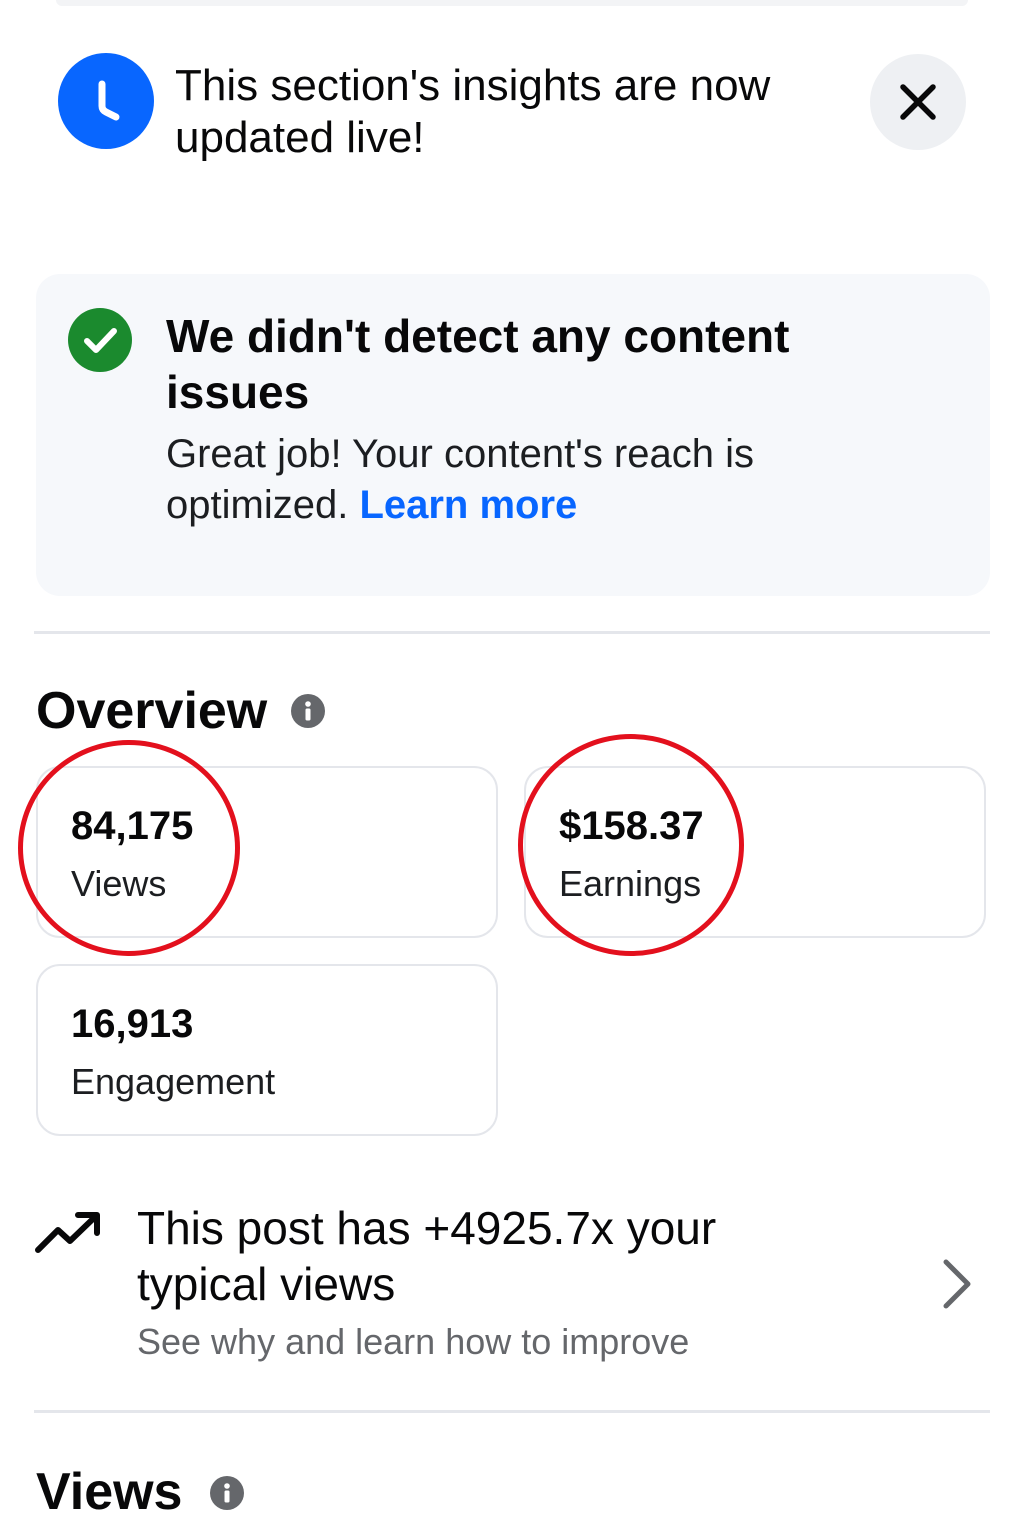 The height and width of the screenshot is (1536, 1024). I want to click on metric-card-views: 84,175 Views, so click(267, 852).